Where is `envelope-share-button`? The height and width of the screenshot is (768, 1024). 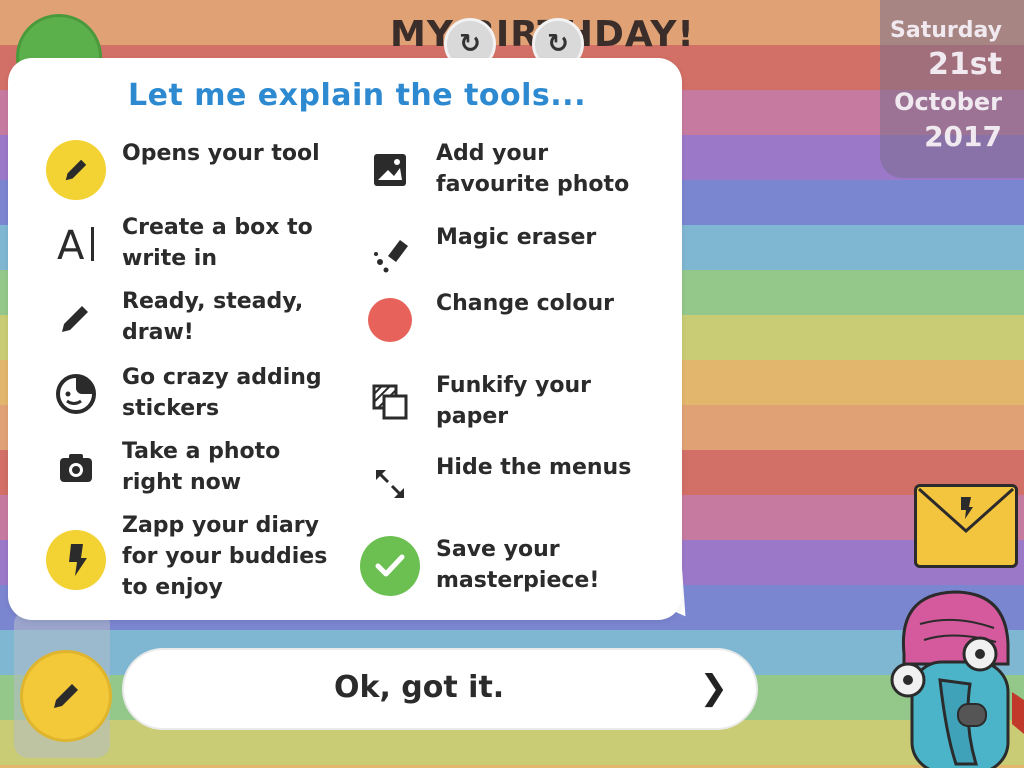
envelope-share-button is located at coordinates (966, 526).